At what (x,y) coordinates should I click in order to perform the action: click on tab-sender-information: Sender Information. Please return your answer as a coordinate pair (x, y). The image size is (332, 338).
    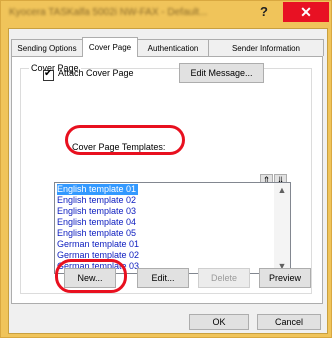
    Looking at the image, I should click on (266, 47).